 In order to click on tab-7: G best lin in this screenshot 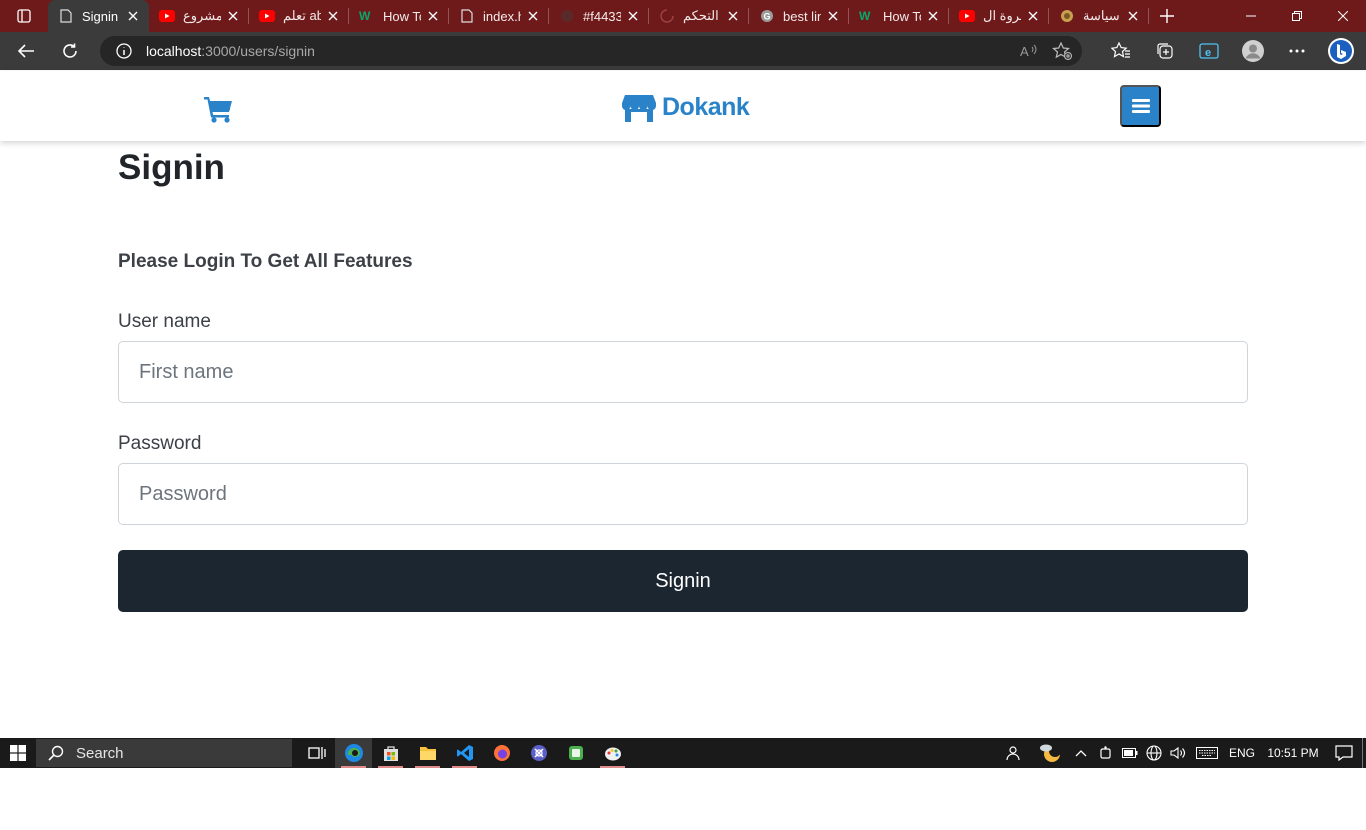, I will do `click(799, 16)`.